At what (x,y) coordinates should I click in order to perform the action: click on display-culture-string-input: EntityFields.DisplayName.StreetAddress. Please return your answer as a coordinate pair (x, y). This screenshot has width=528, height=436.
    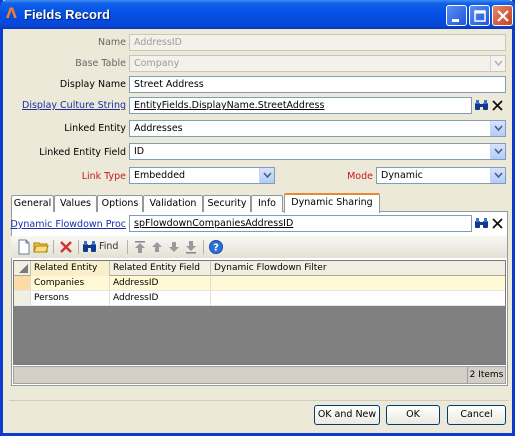
    Looking at the image, I should click on (300, 105).